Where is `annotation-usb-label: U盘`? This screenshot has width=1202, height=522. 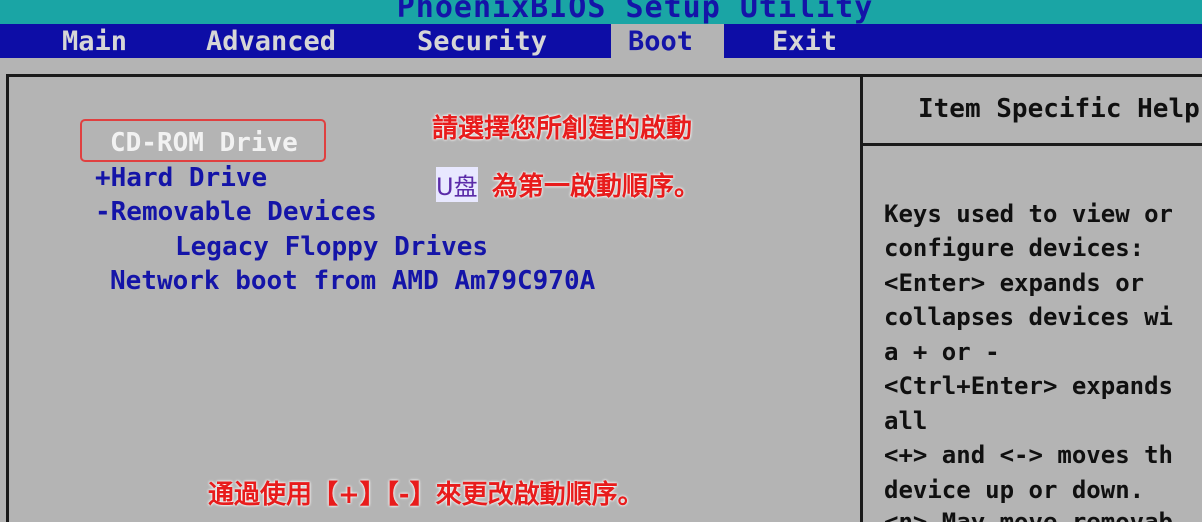
annotation-usb-label: U盘 is located at coordinates (457, 184).